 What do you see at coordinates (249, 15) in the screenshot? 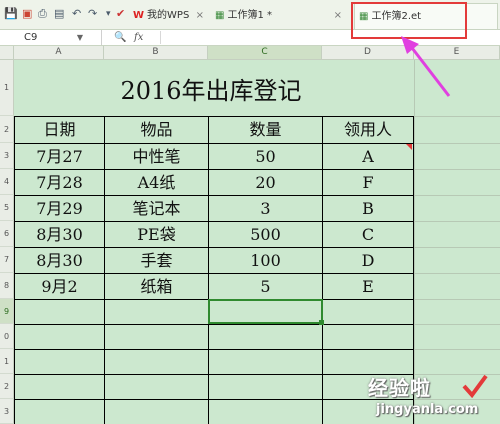
I see `tab-label: 工作簿1 *` at bounding box center [249, 15].